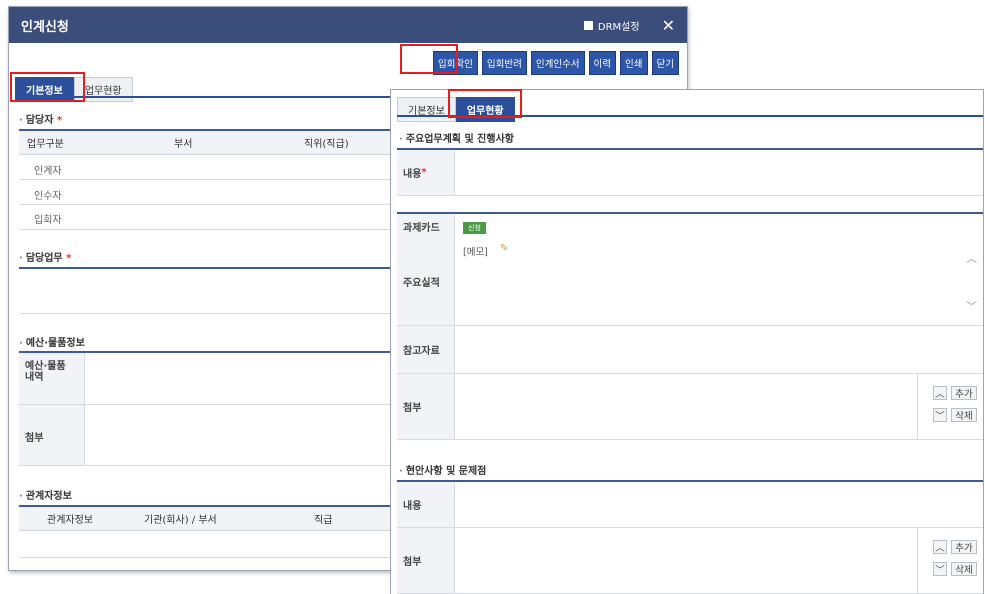  I want to click on card-row: 과제카드 신청, so click(690, 226).